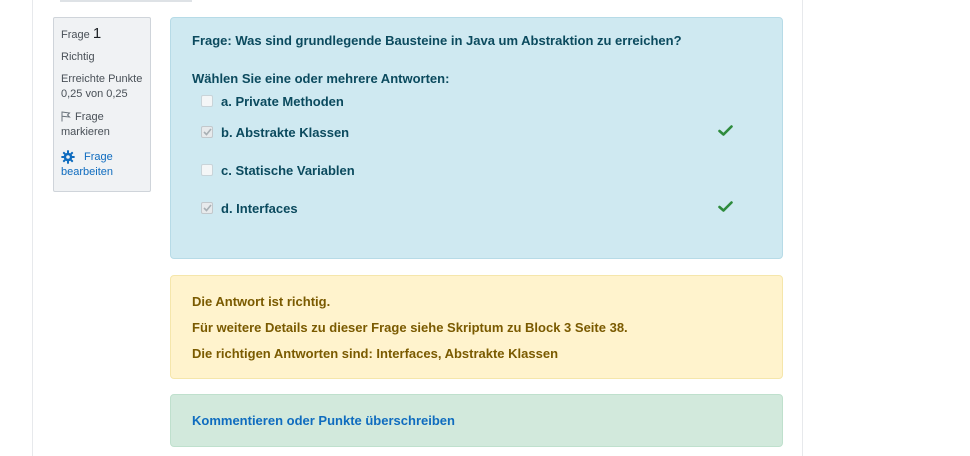 This screenshot has height=456, width=970. Describe the element at coordinates (102, 87) in the screenshot. I see `grade-info: Erreichte Punkte 0,25 von 0,25` at that location.